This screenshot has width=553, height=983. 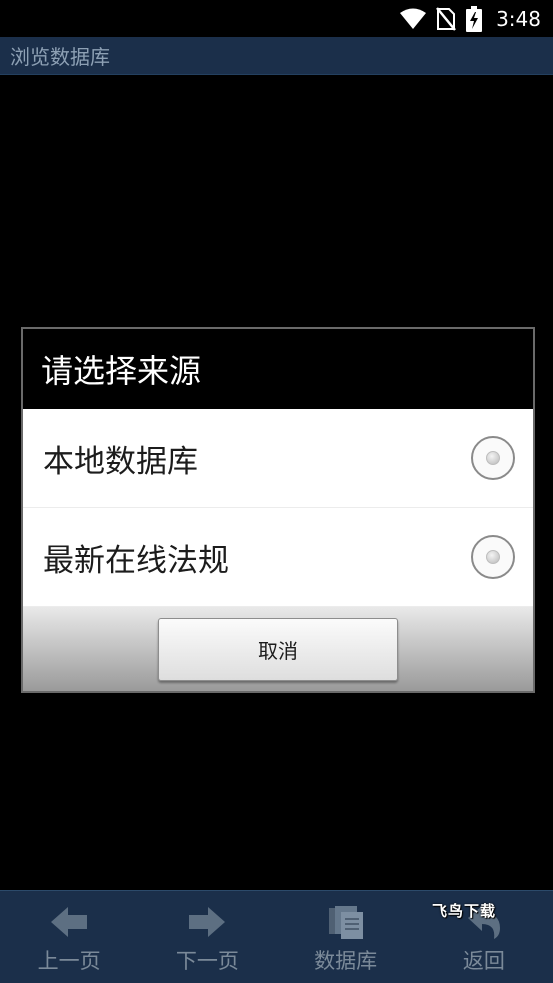 What do you see at coordinates (346, 922) in the screenshot?
I see `database-icon` at bounding box center [346, 922].